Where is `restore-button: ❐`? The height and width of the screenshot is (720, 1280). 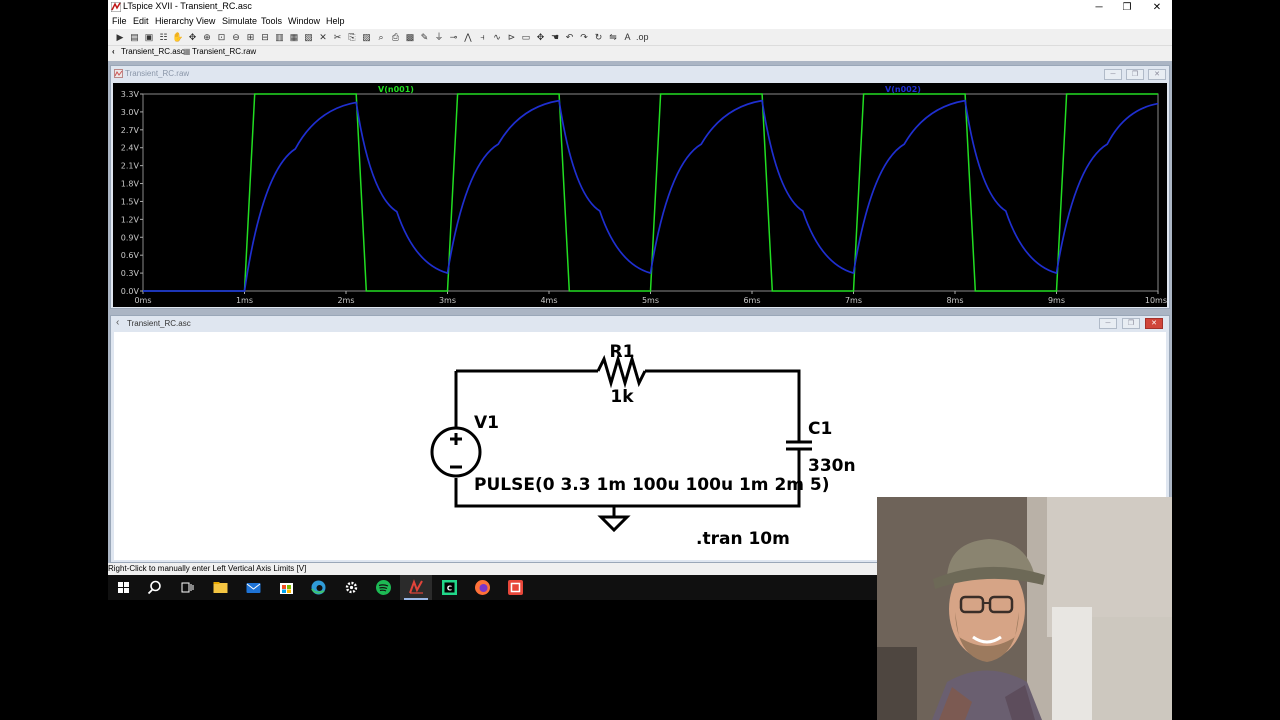 restore-button: ❐ is located at coordinates (1127, 7).